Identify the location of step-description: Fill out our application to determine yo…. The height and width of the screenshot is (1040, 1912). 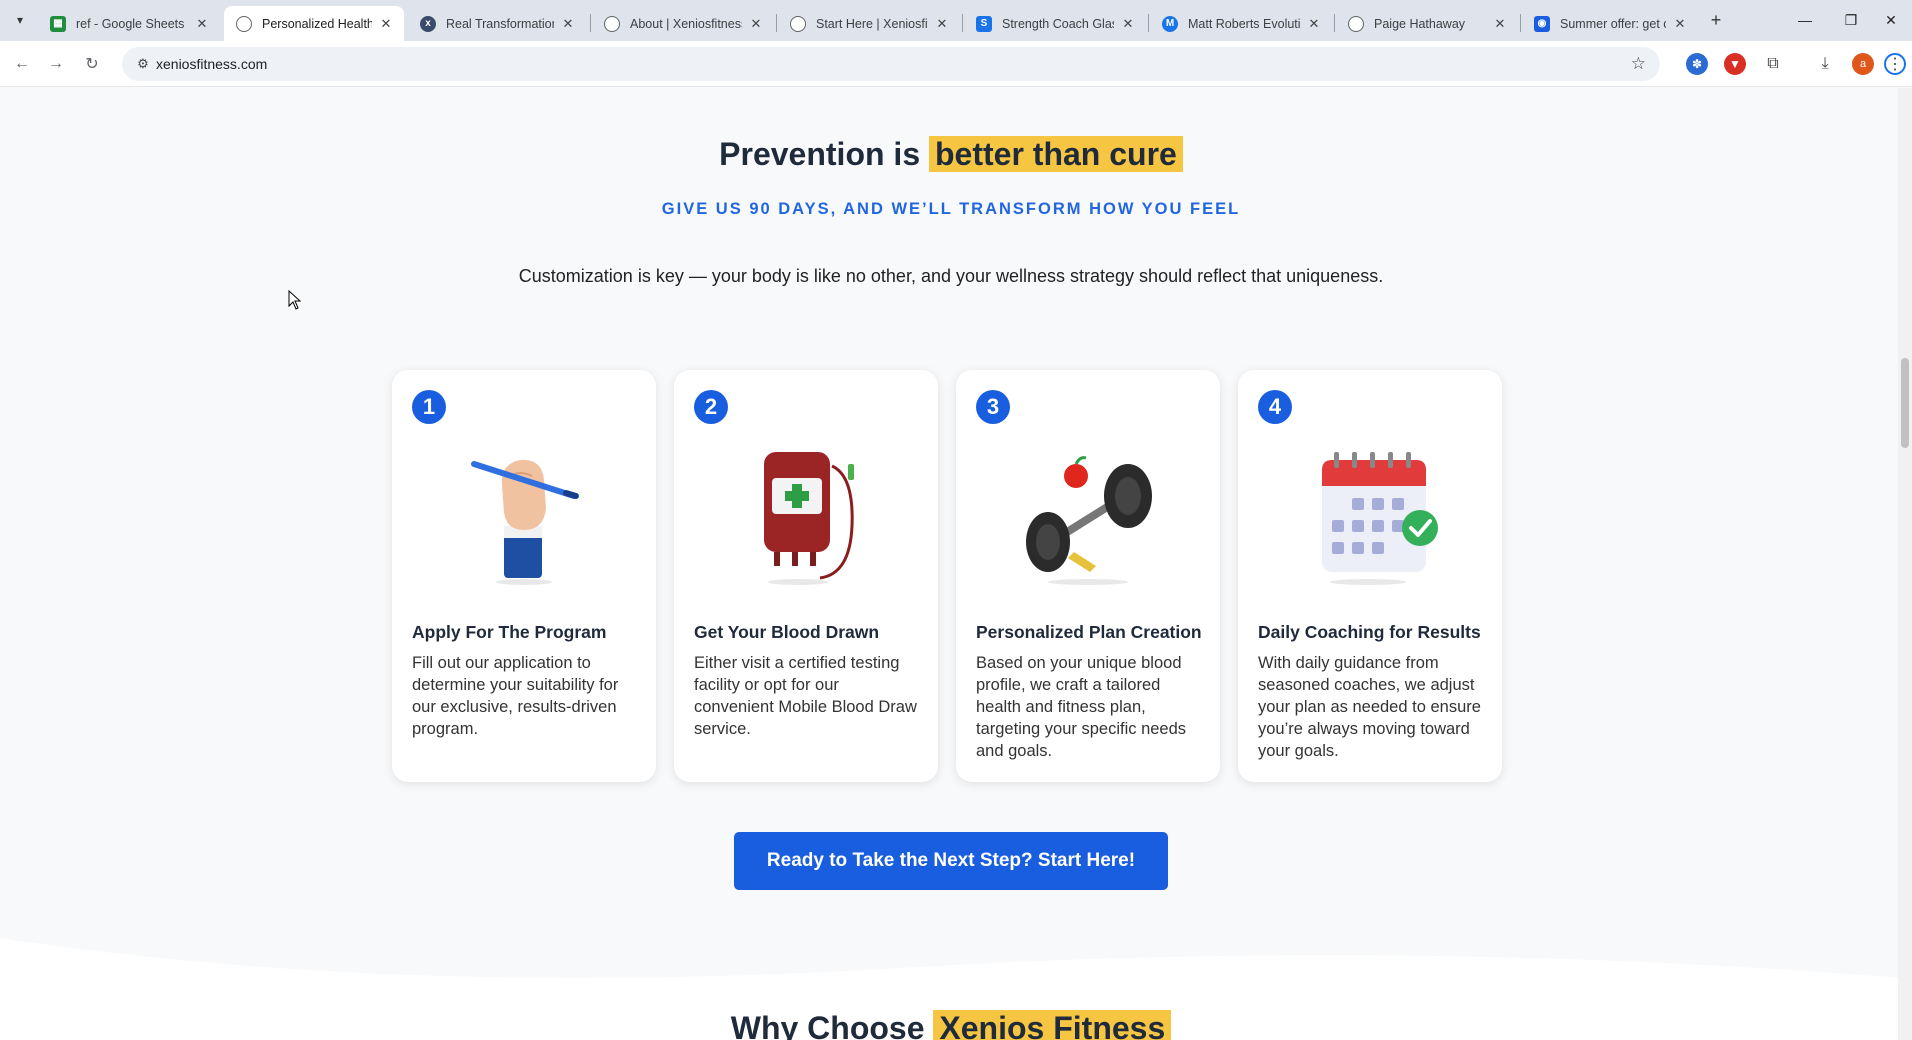
(515, 696).